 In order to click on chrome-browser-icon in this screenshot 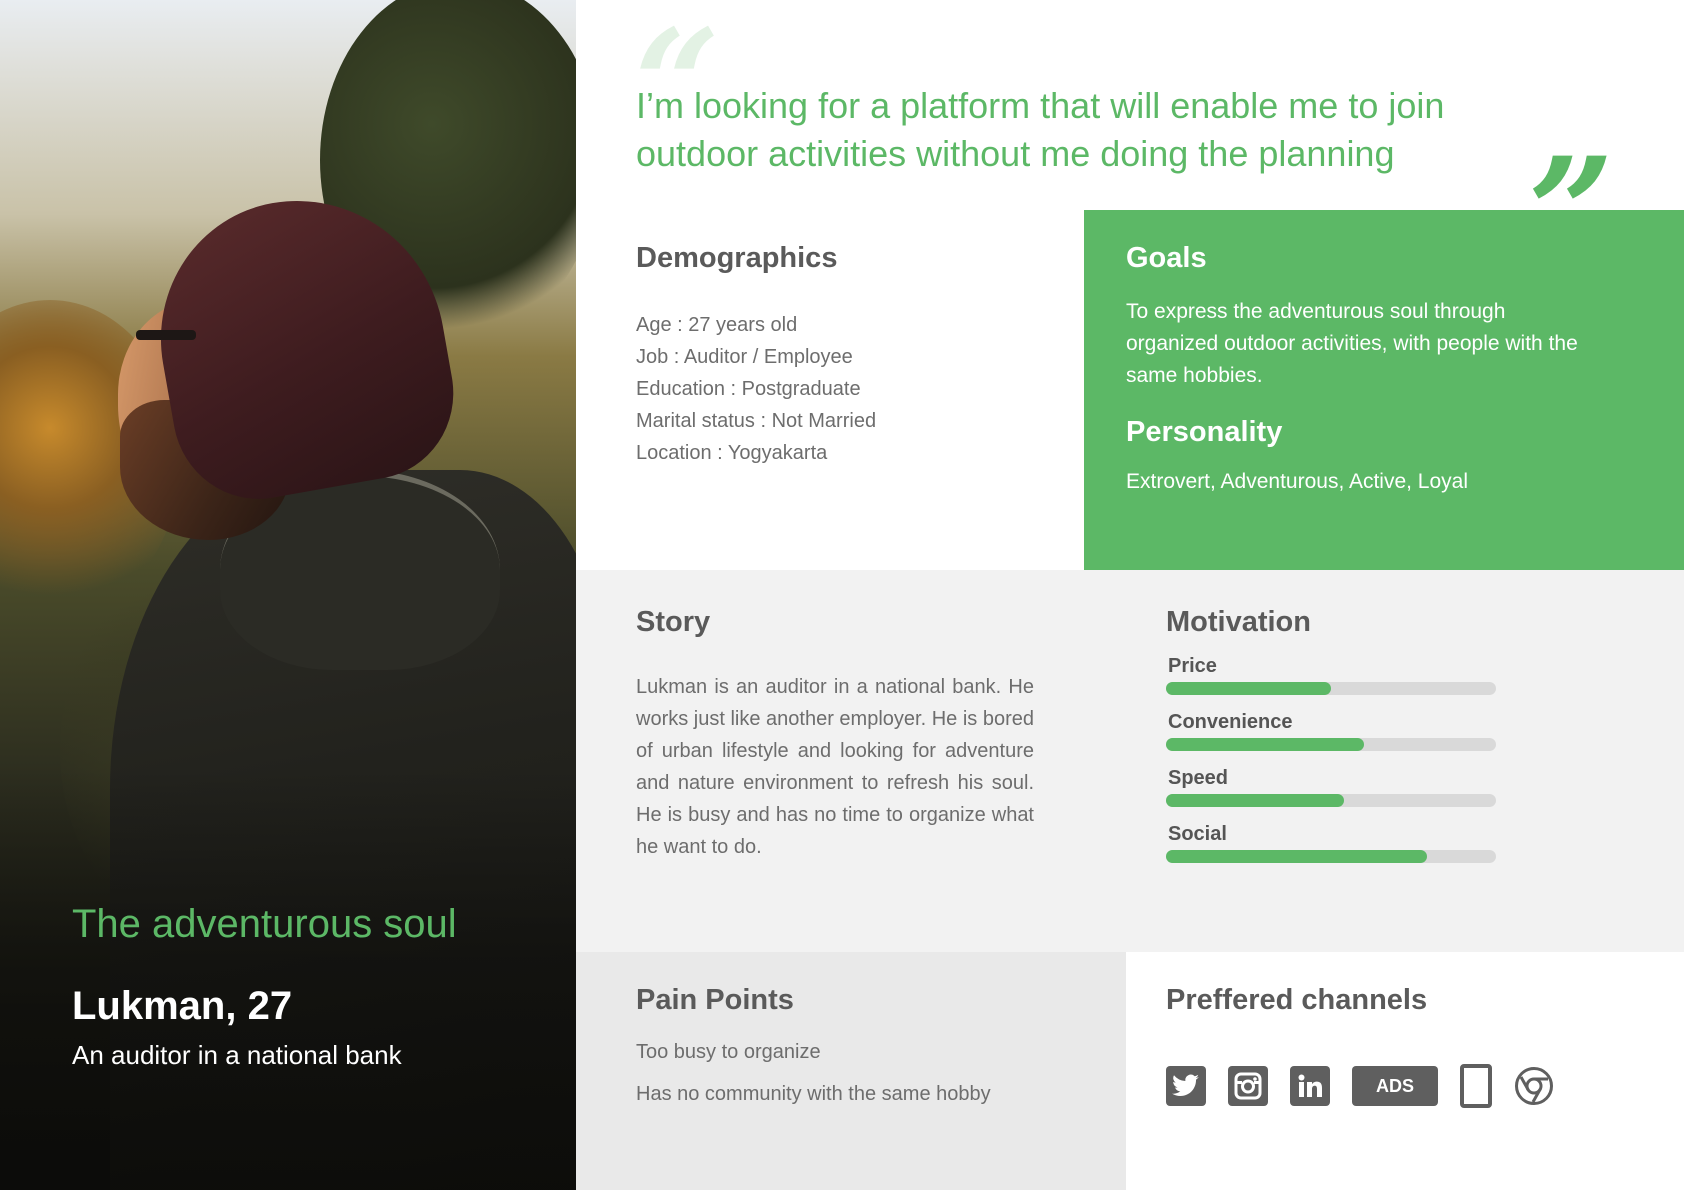, I will do `click(1534, 1086)`.